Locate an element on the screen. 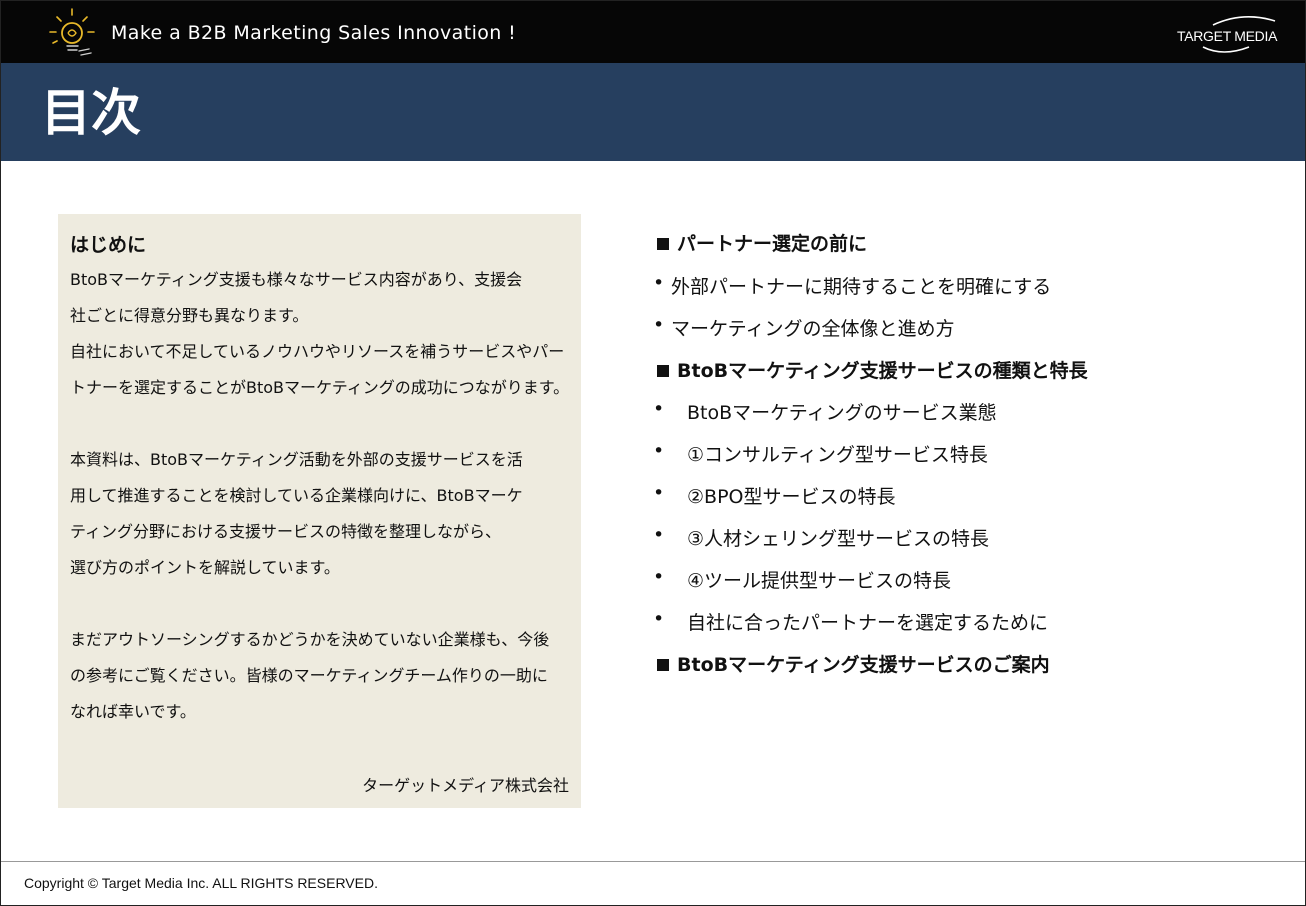 This screenshot has height=906, width=1306. intro-line: BtoBマーケティング支援も様々なサービス内容があり、支援会 is located at coordinates (296, 279).